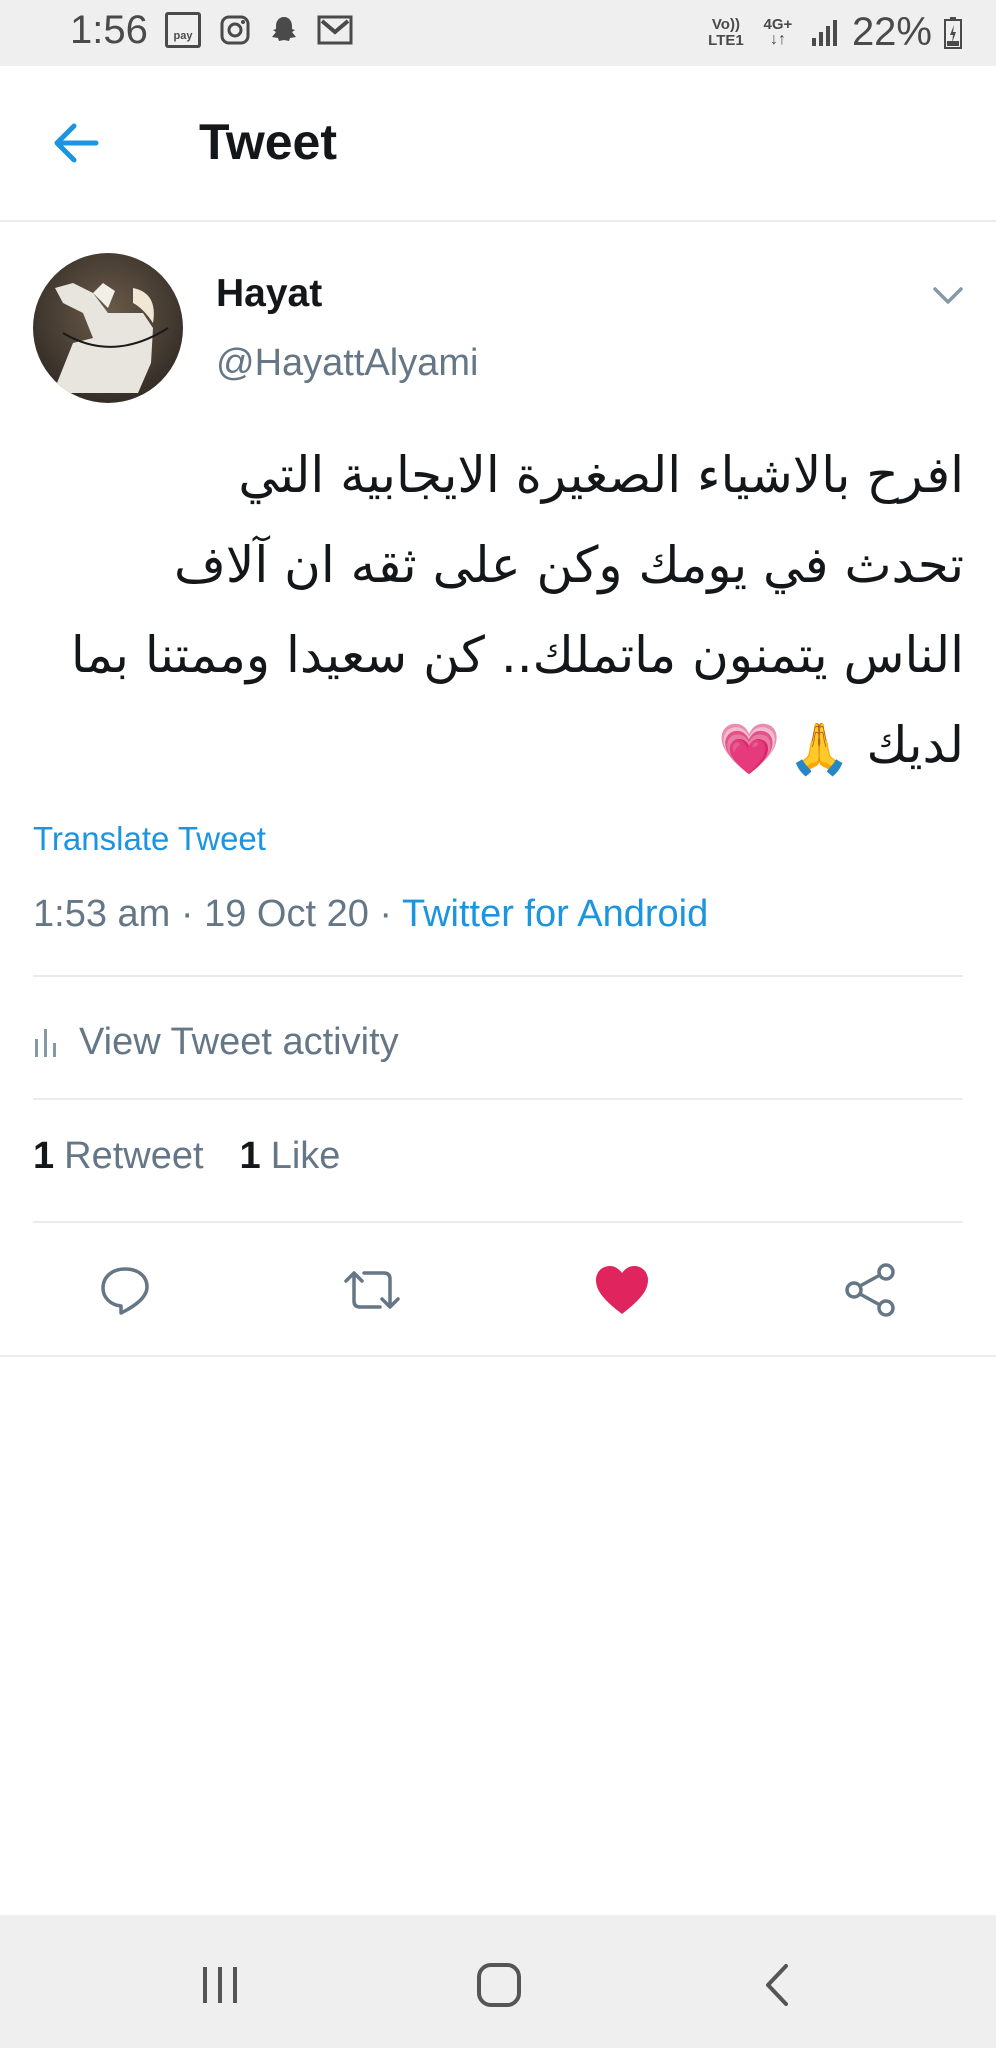 The height and width of the screenshot is (2048, 996). I want to click on recent-apps-icon, so click(220, 1985).